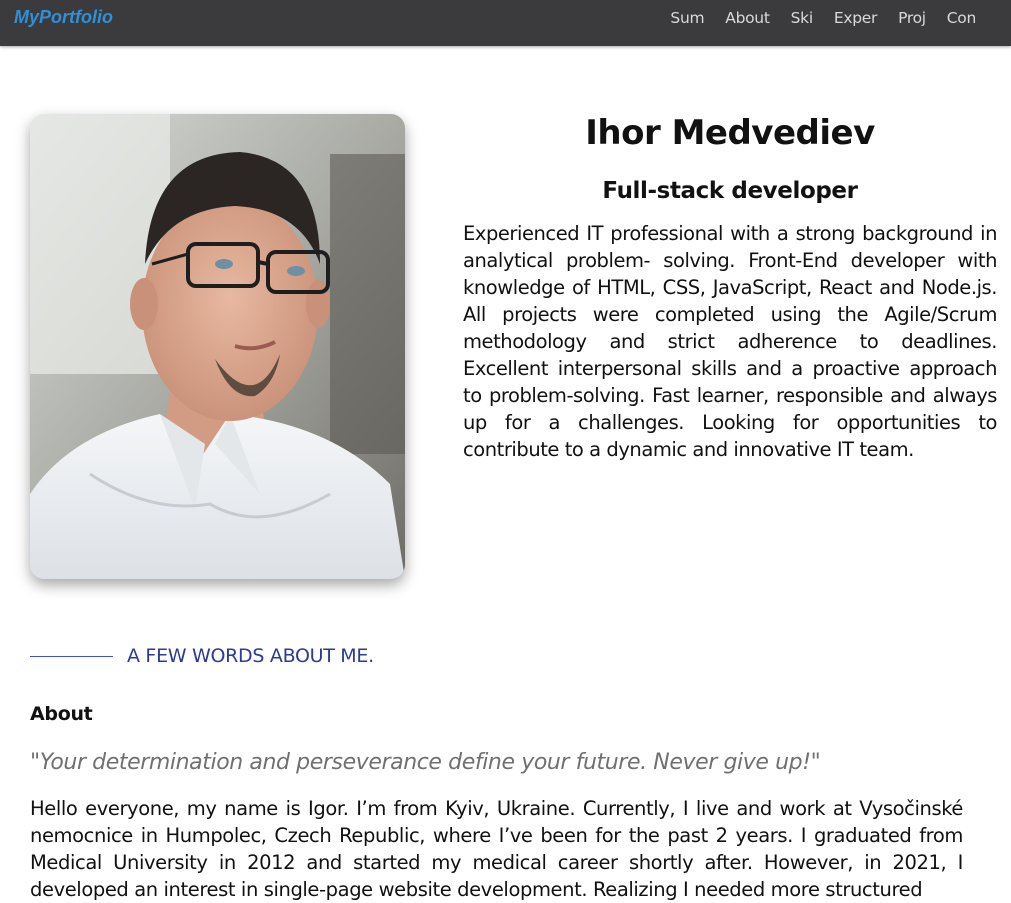  Describe the element at coordinates (962, 18) in the screenshot. I see `nav-link-contact: Con` at that location.